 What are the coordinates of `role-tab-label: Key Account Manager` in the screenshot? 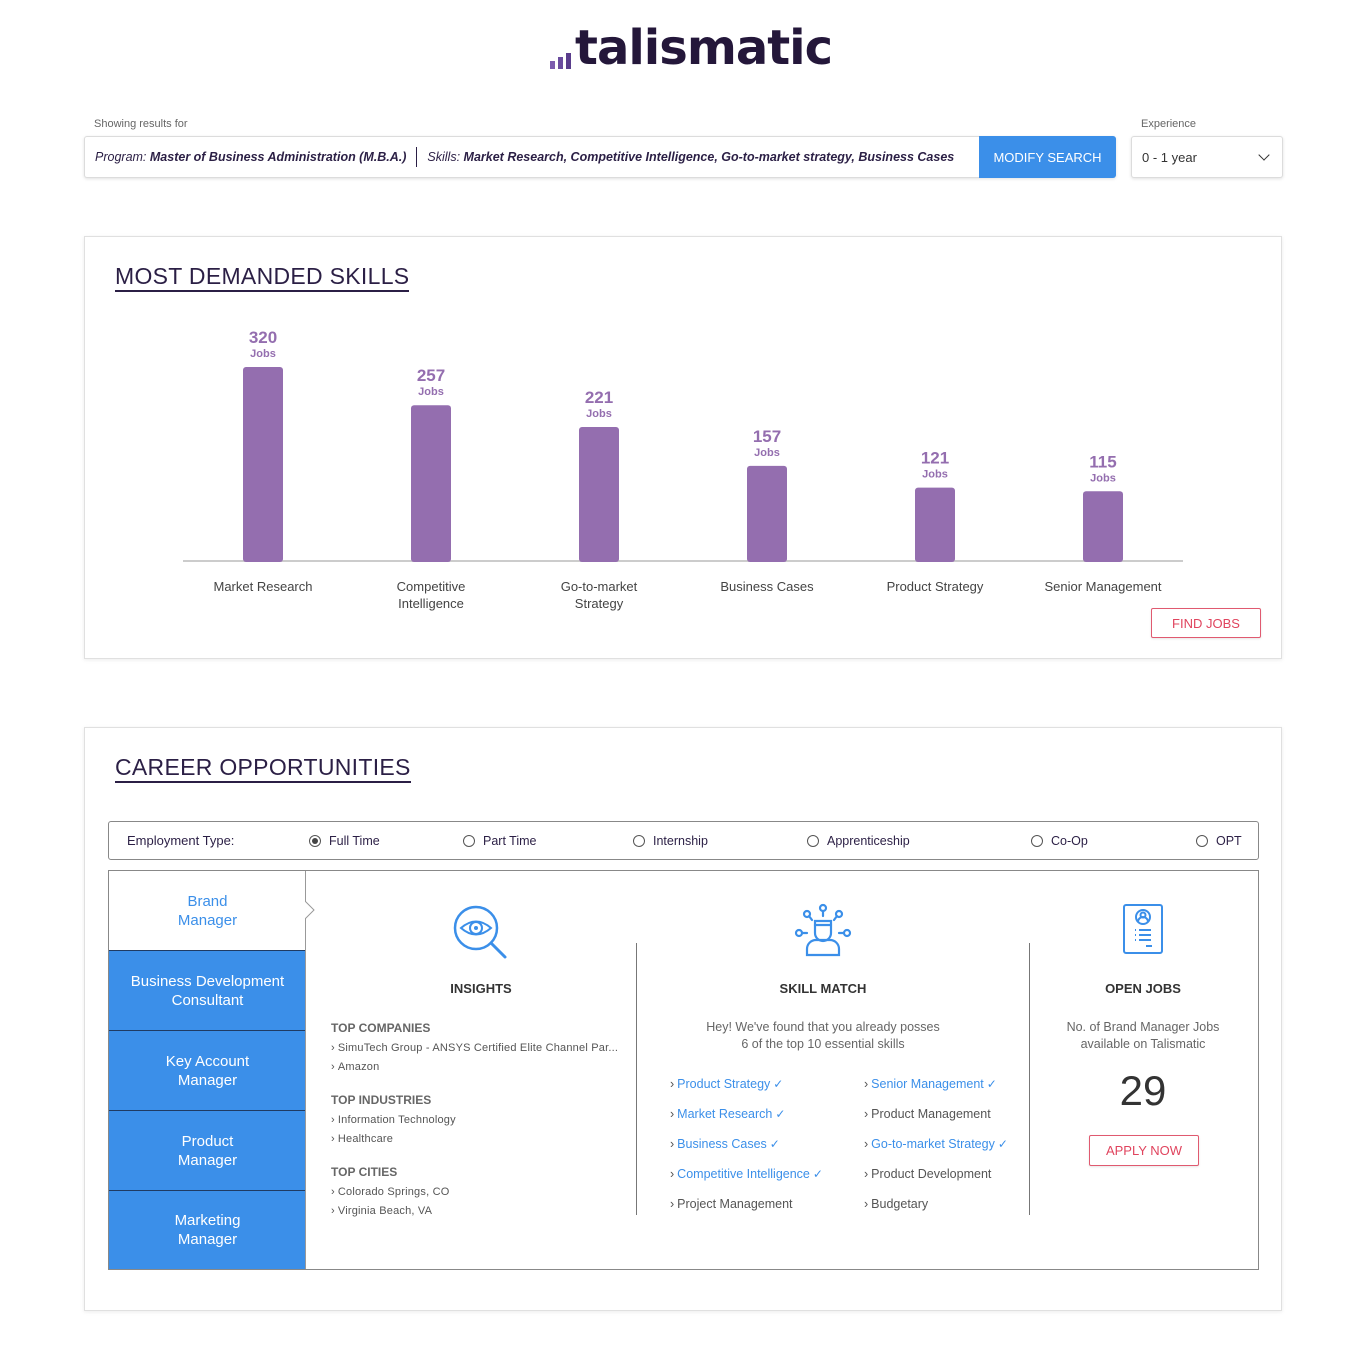 It's located at (207, 1070).